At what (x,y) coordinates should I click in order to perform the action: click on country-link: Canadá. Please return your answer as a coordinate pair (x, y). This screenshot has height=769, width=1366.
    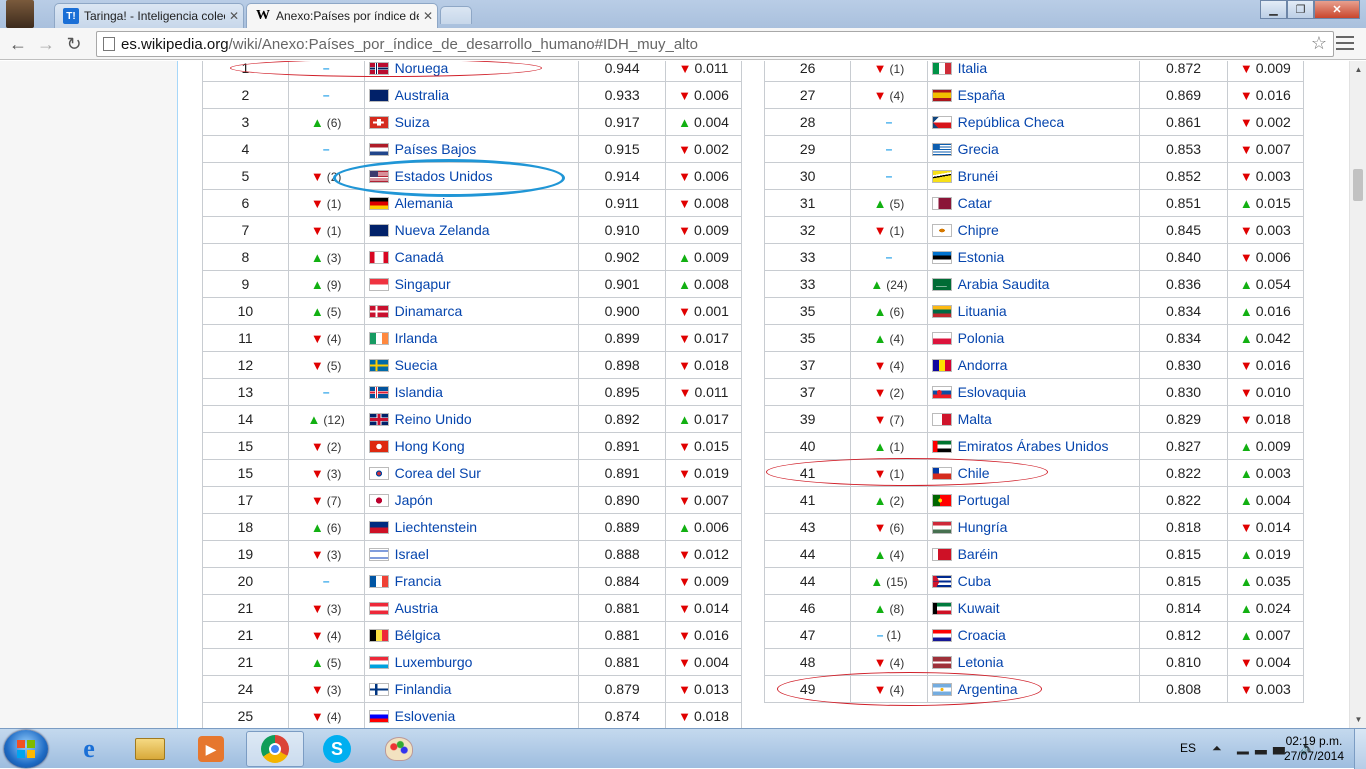
    Looking at the image, I should click on (419, 257).